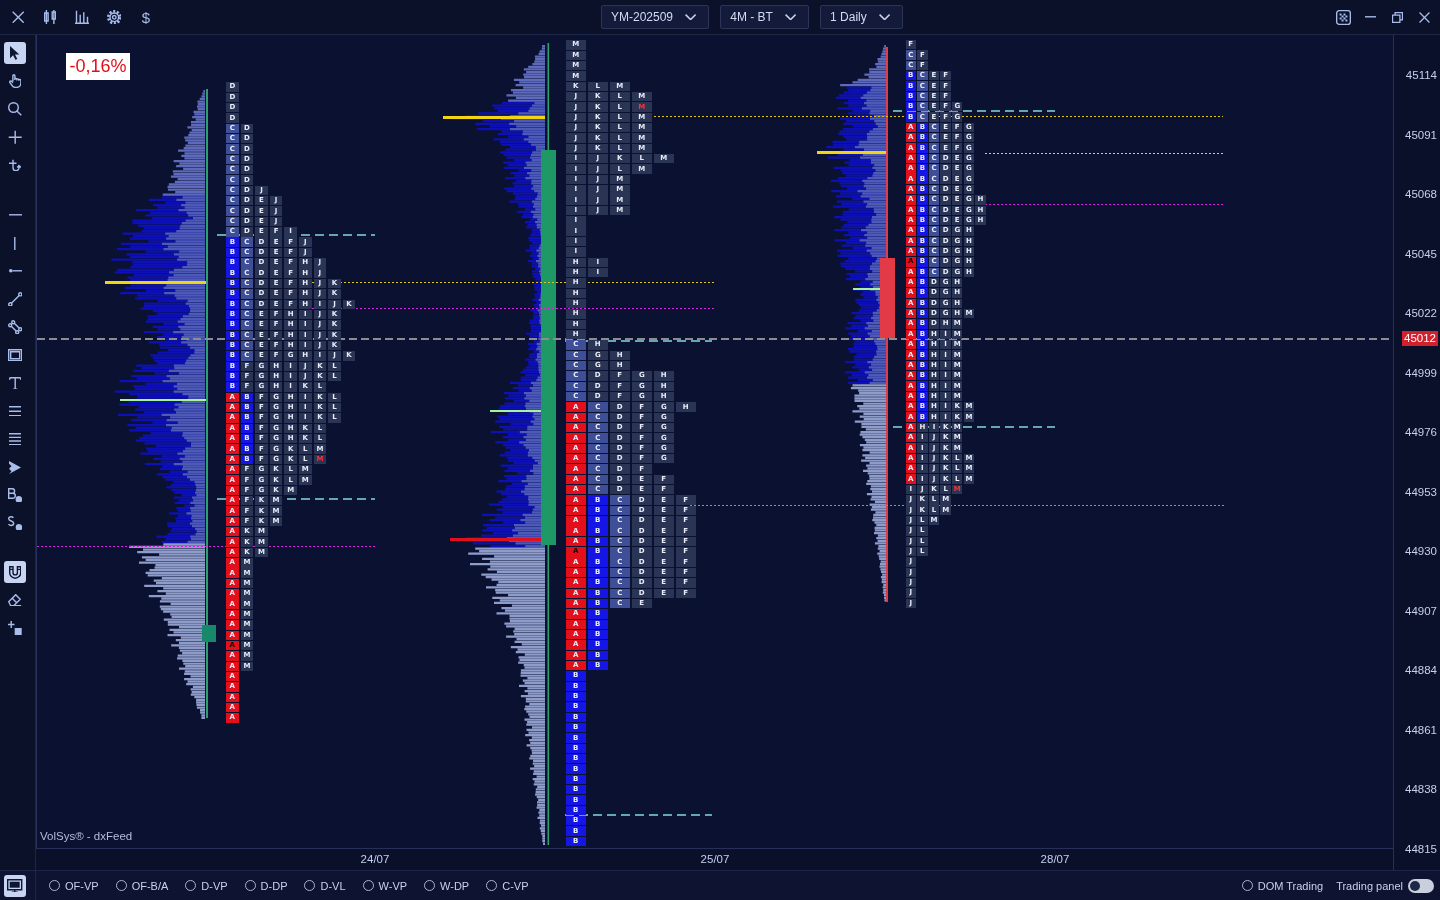  I want to click on price-label: 45045, so click(1421, 253).